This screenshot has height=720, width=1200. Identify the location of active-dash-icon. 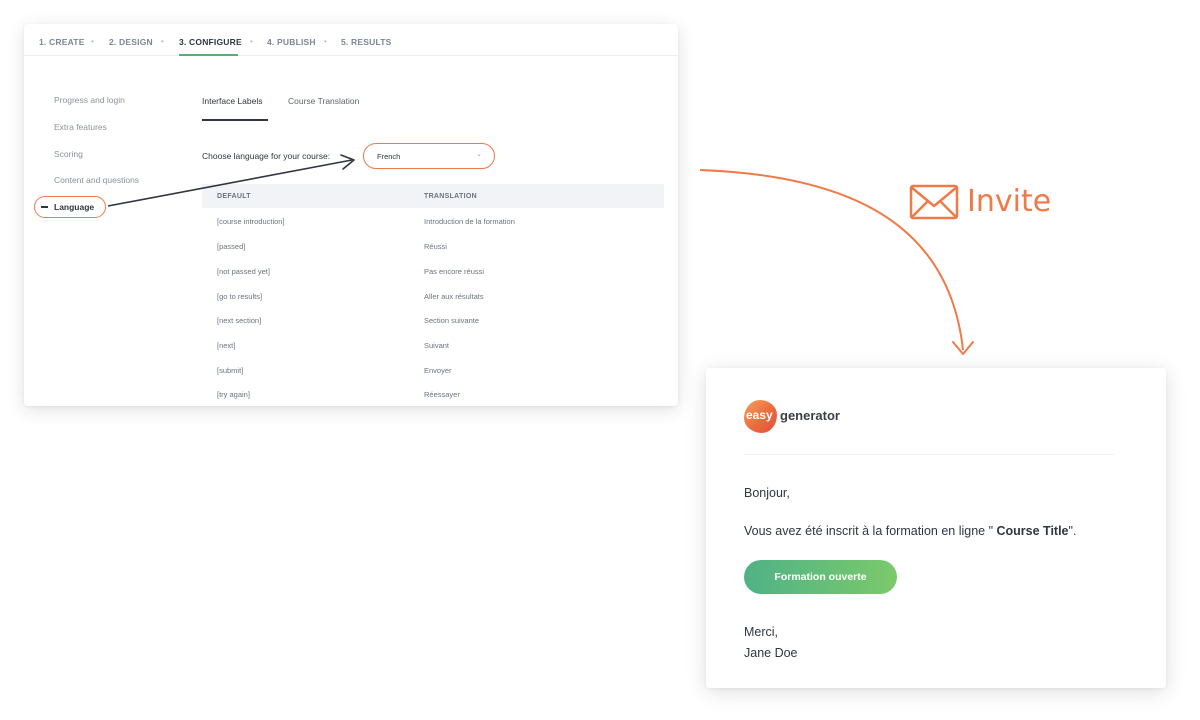
(44, 207).